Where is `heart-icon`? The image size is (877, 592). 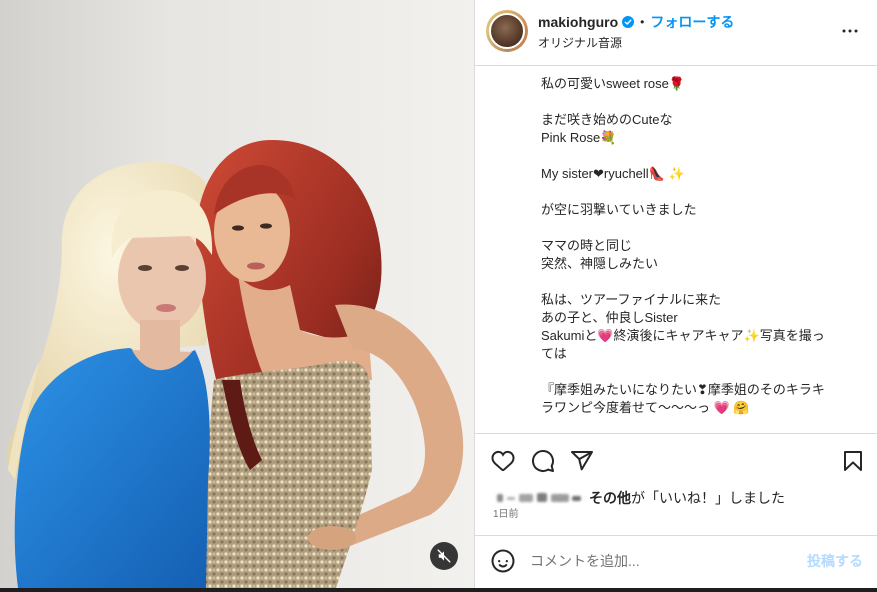
heart-icon is located at coordinates (503, 461).